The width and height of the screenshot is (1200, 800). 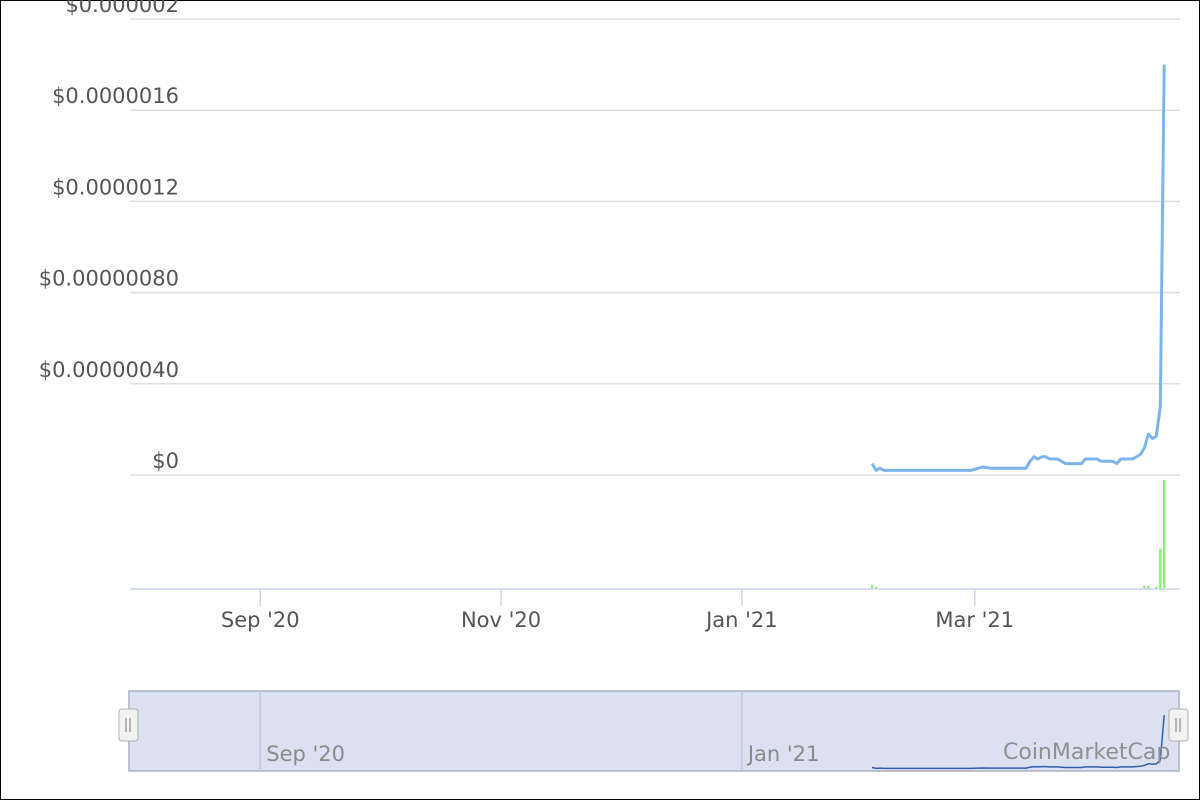 I want to click on x-tick-label: Mar '21, so click(x=974, y=620).